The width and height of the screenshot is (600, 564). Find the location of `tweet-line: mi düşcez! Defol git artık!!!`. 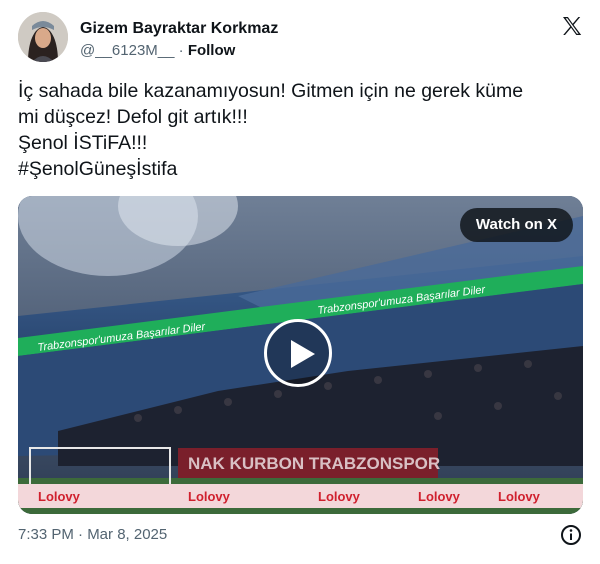

tweet-line: mi düşcez! Defol git artık!!! is located at coordinates (133, 117).